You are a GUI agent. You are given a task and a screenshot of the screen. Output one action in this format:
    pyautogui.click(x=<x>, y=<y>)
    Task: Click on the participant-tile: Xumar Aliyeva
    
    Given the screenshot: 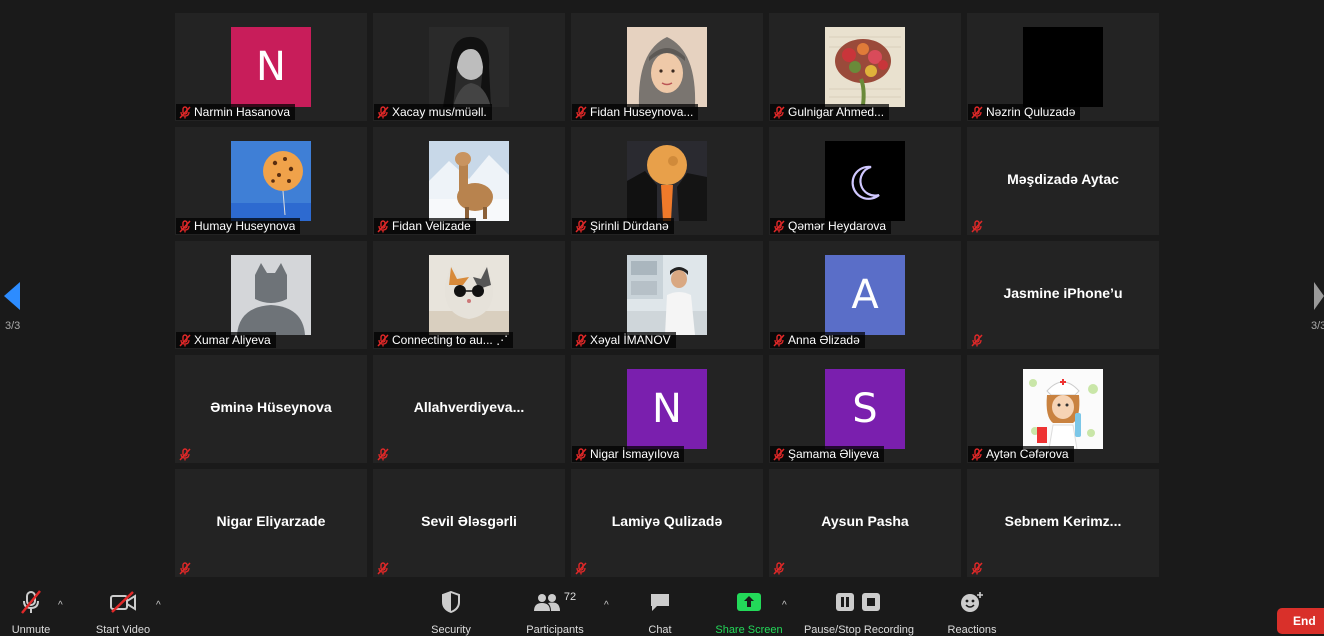 What is the action you would take?
    pyautogui.click(x=271, y=295)
    